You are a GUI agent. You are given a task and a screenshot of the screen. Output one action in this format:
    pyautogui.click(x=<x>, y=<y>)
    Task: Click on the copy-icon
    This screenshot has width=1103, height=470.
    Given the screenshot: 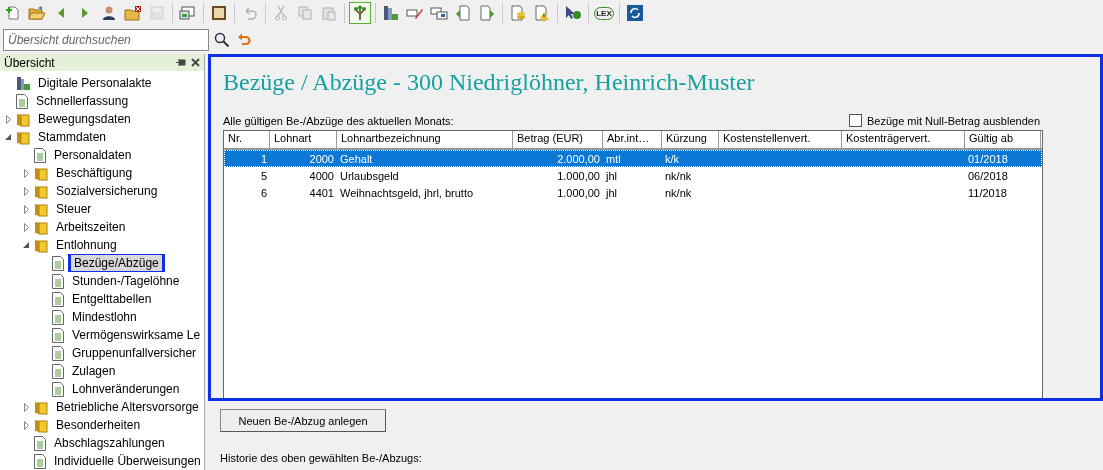 What is the action you would take?
    pyautogui.click(x=305, y=13)
    